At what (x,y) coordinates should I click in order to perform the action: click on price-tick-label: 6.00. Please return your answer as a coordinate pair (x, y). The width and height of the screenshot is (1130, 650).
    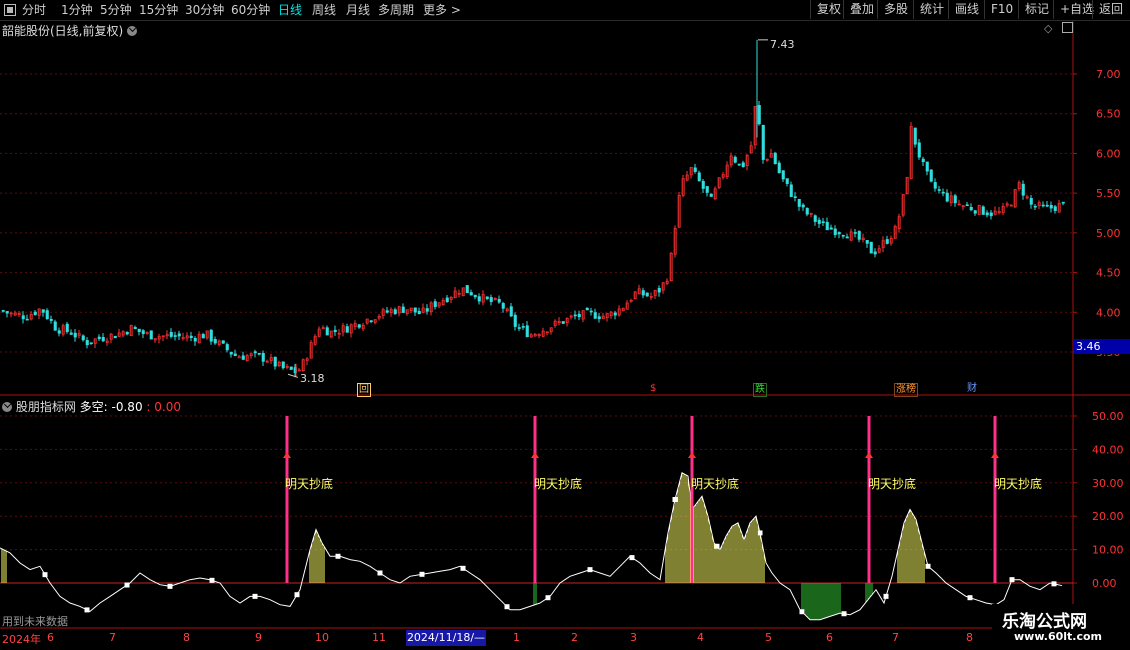
    Looking at the image, I should click on (1108, 153).